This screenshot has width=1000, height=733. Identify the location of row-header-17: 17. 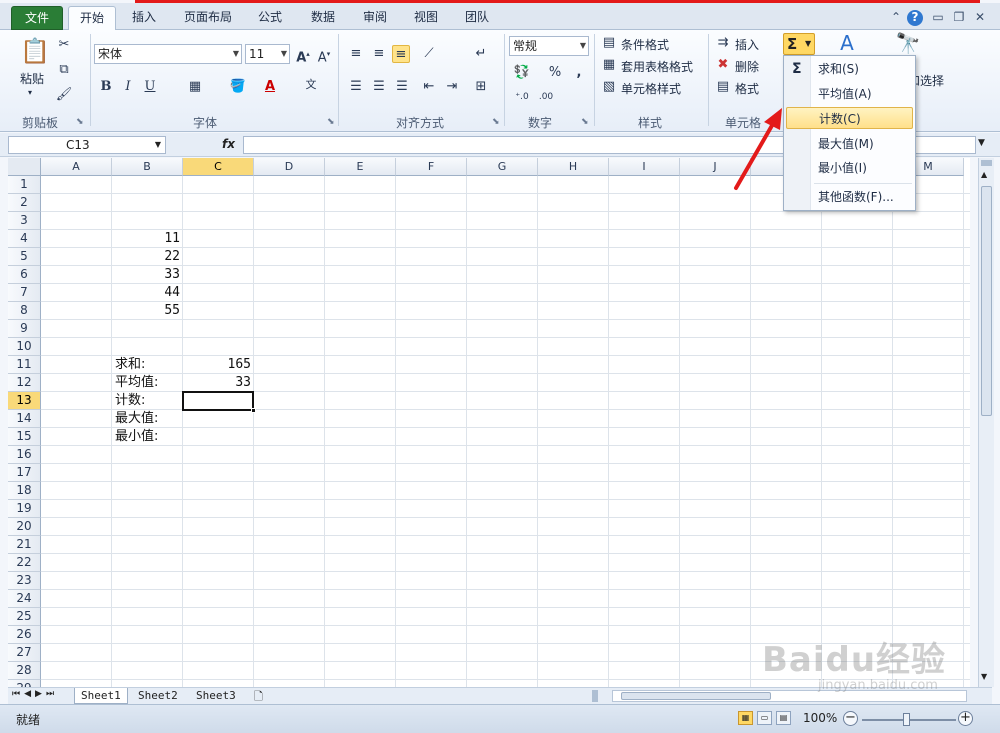
(24, 473).